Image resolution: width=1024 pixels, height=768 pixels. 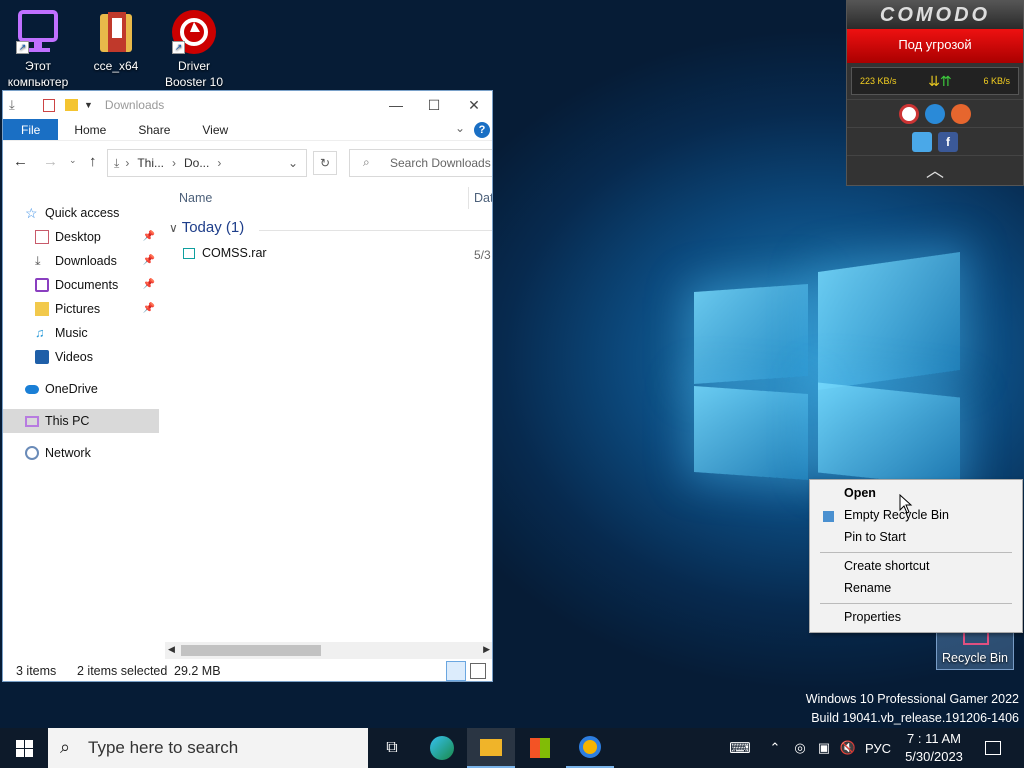 I want to click on start-button, so click(x=24, y=748).